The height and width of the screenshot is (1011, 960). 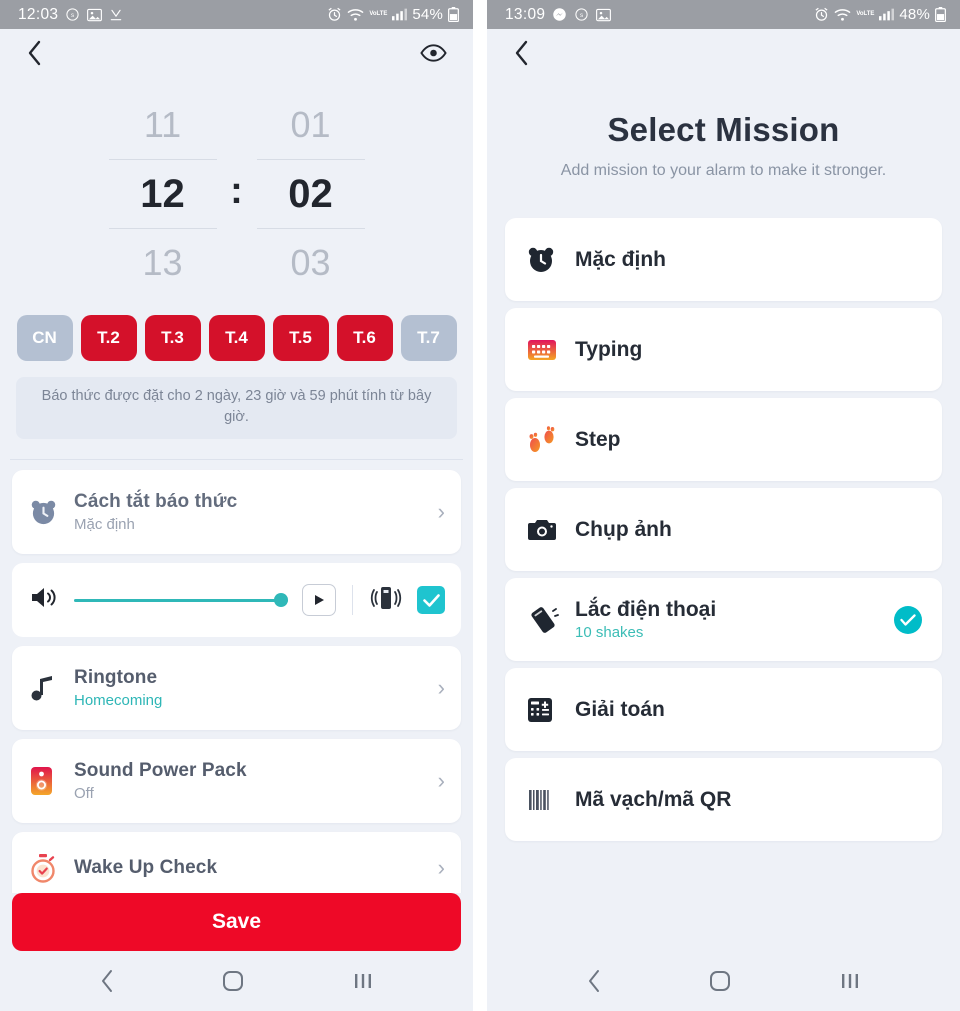 What do you see at coordinates (236, 862) in the screenshot?
I see `row-wake-up-check: Wake Up Check ›` at bounding box center [236, 862].